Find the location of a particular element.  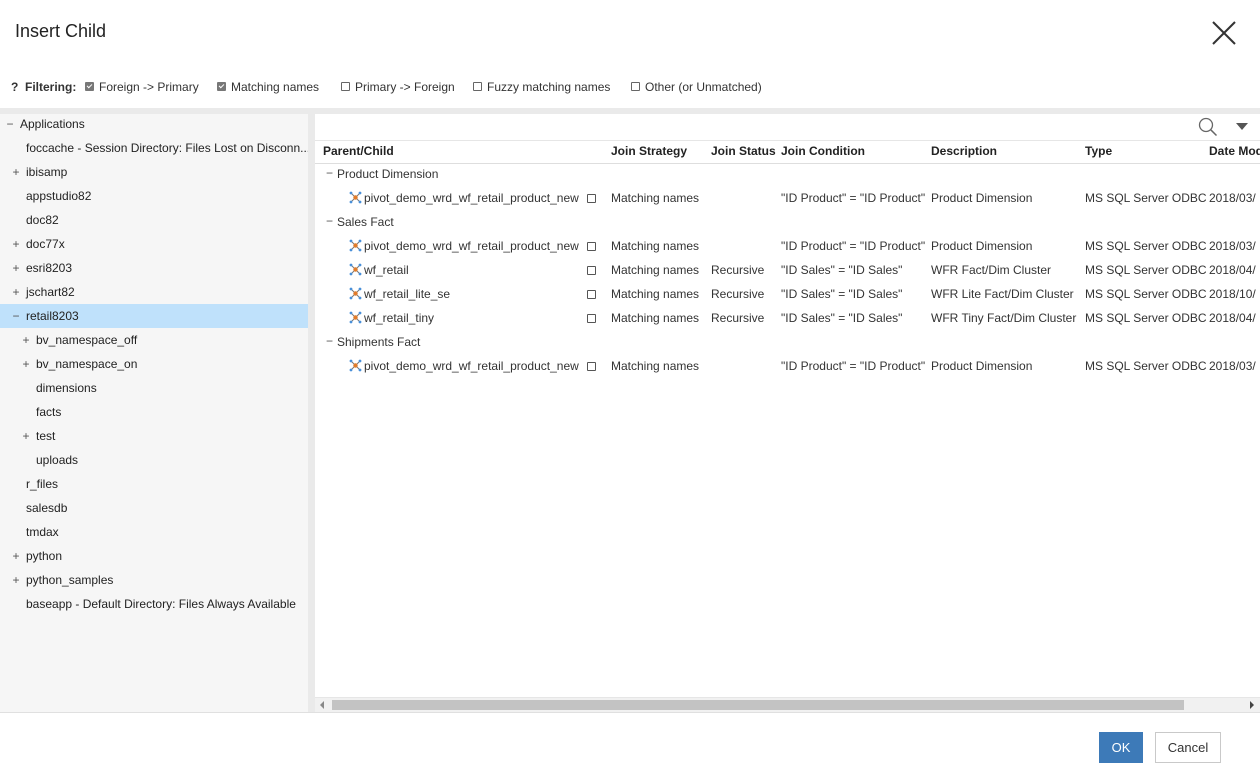

ok-button: OK is located at coordinates (1121, 747).